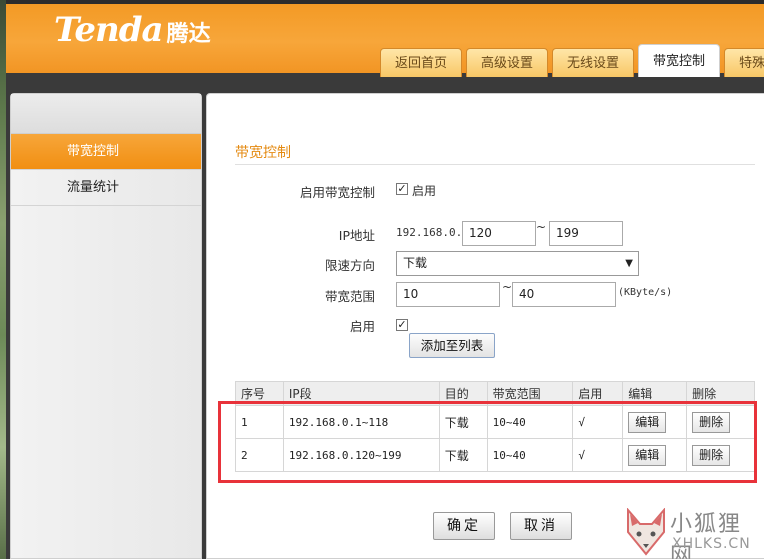 This screenshot has width=764, height=559. I want to click on fox-logo-icon, so click(646, 532).